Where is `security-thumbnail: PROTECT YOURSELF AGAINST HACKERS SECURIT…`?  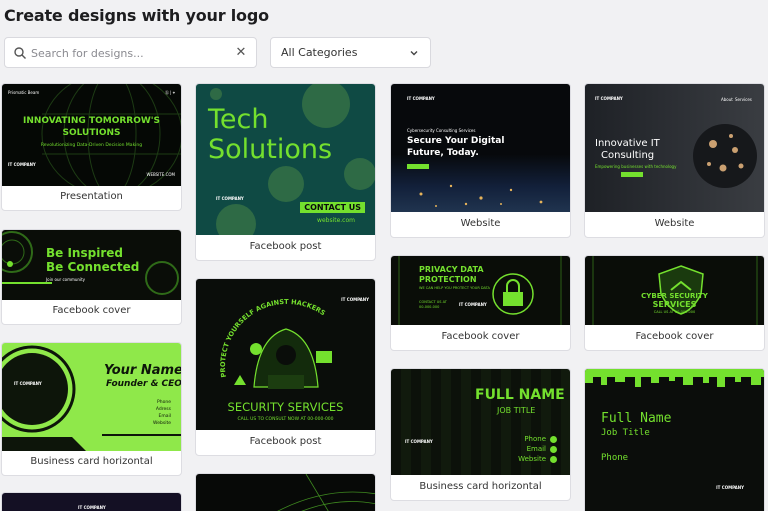
security-thumbnail: PROTECT YOURSELF AGAINST HACKERS SECURIT… is located at coordinates (285, 354).